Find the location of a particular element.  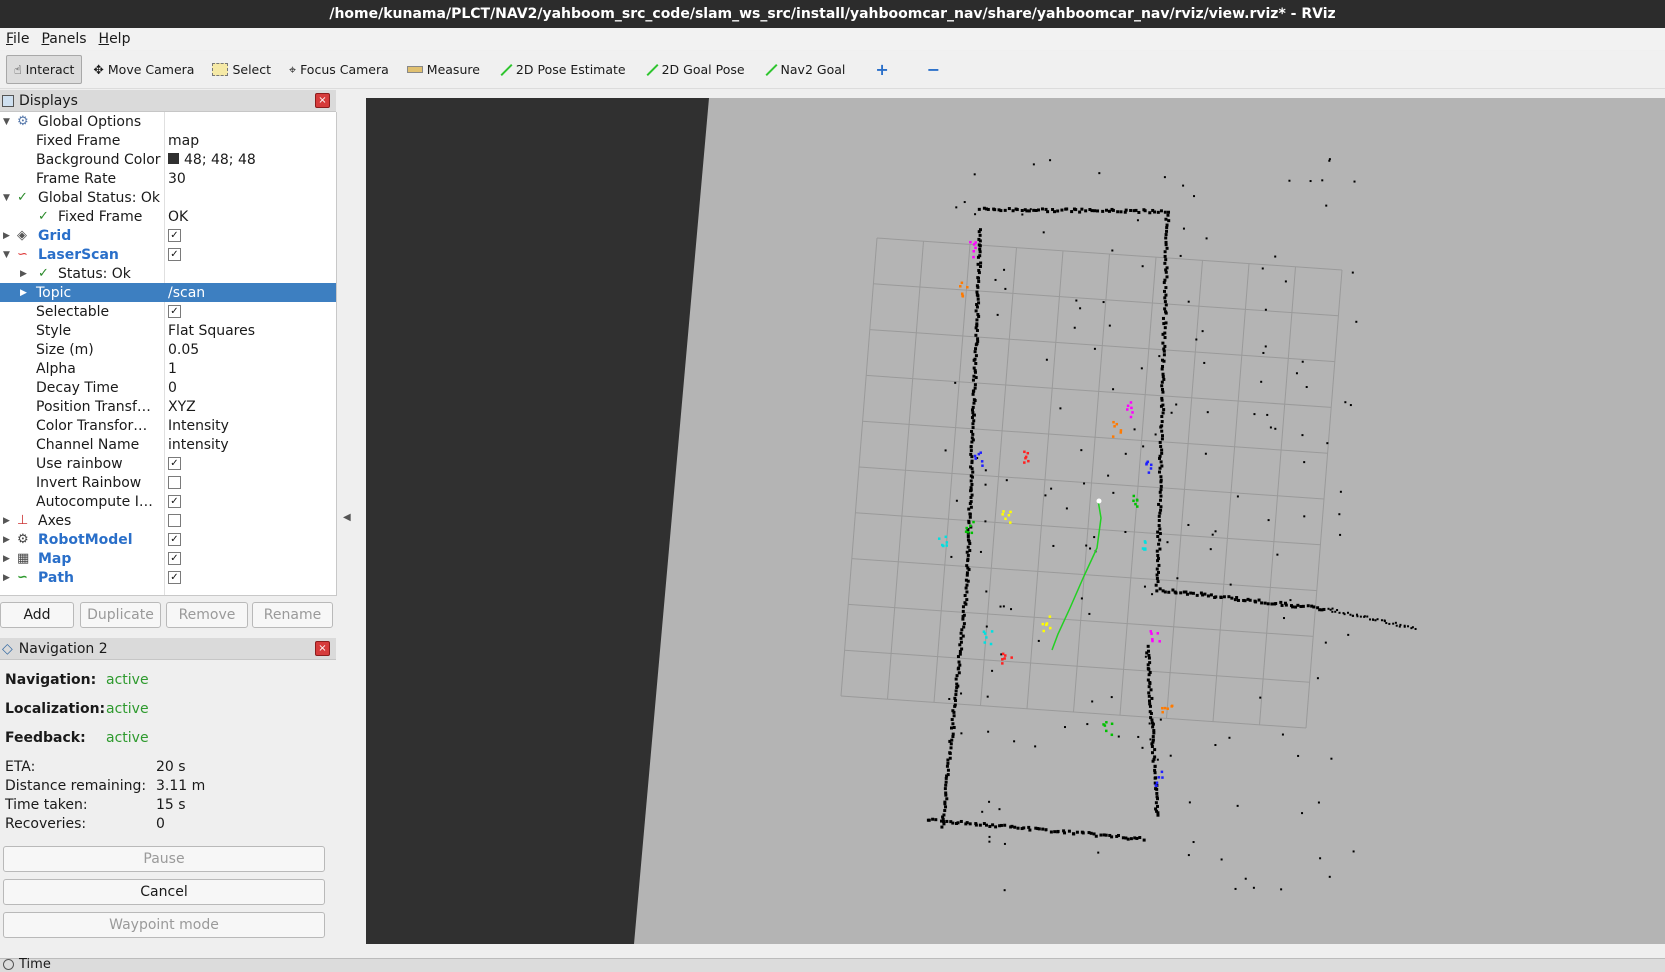

remove-display-button: Remove is located at coordinates (207, 615).